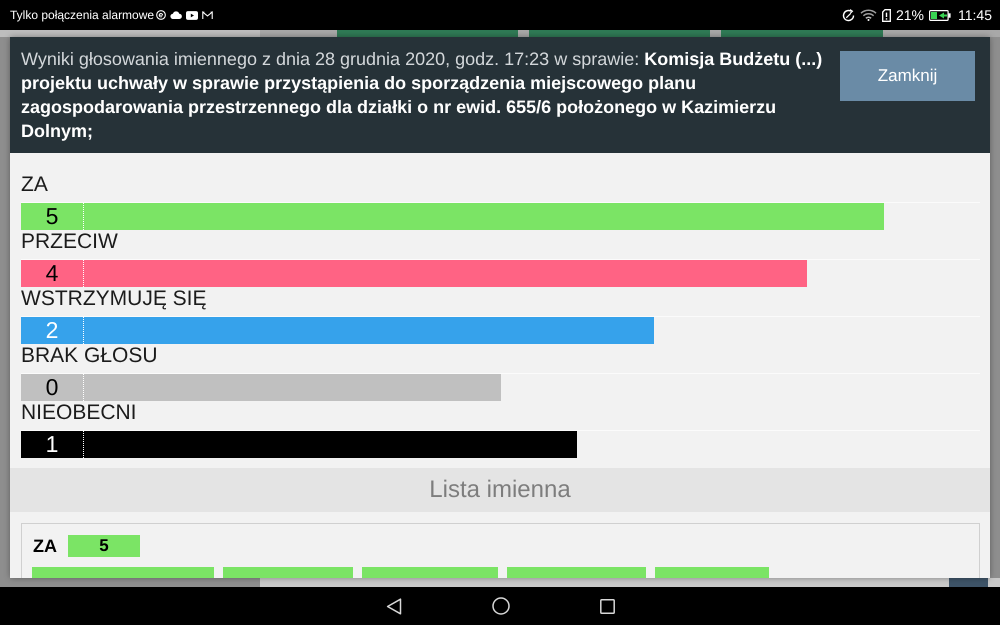  Describe the element at coordinates (104, 546) in the screenshot. I see `group-count: 5` at that location.